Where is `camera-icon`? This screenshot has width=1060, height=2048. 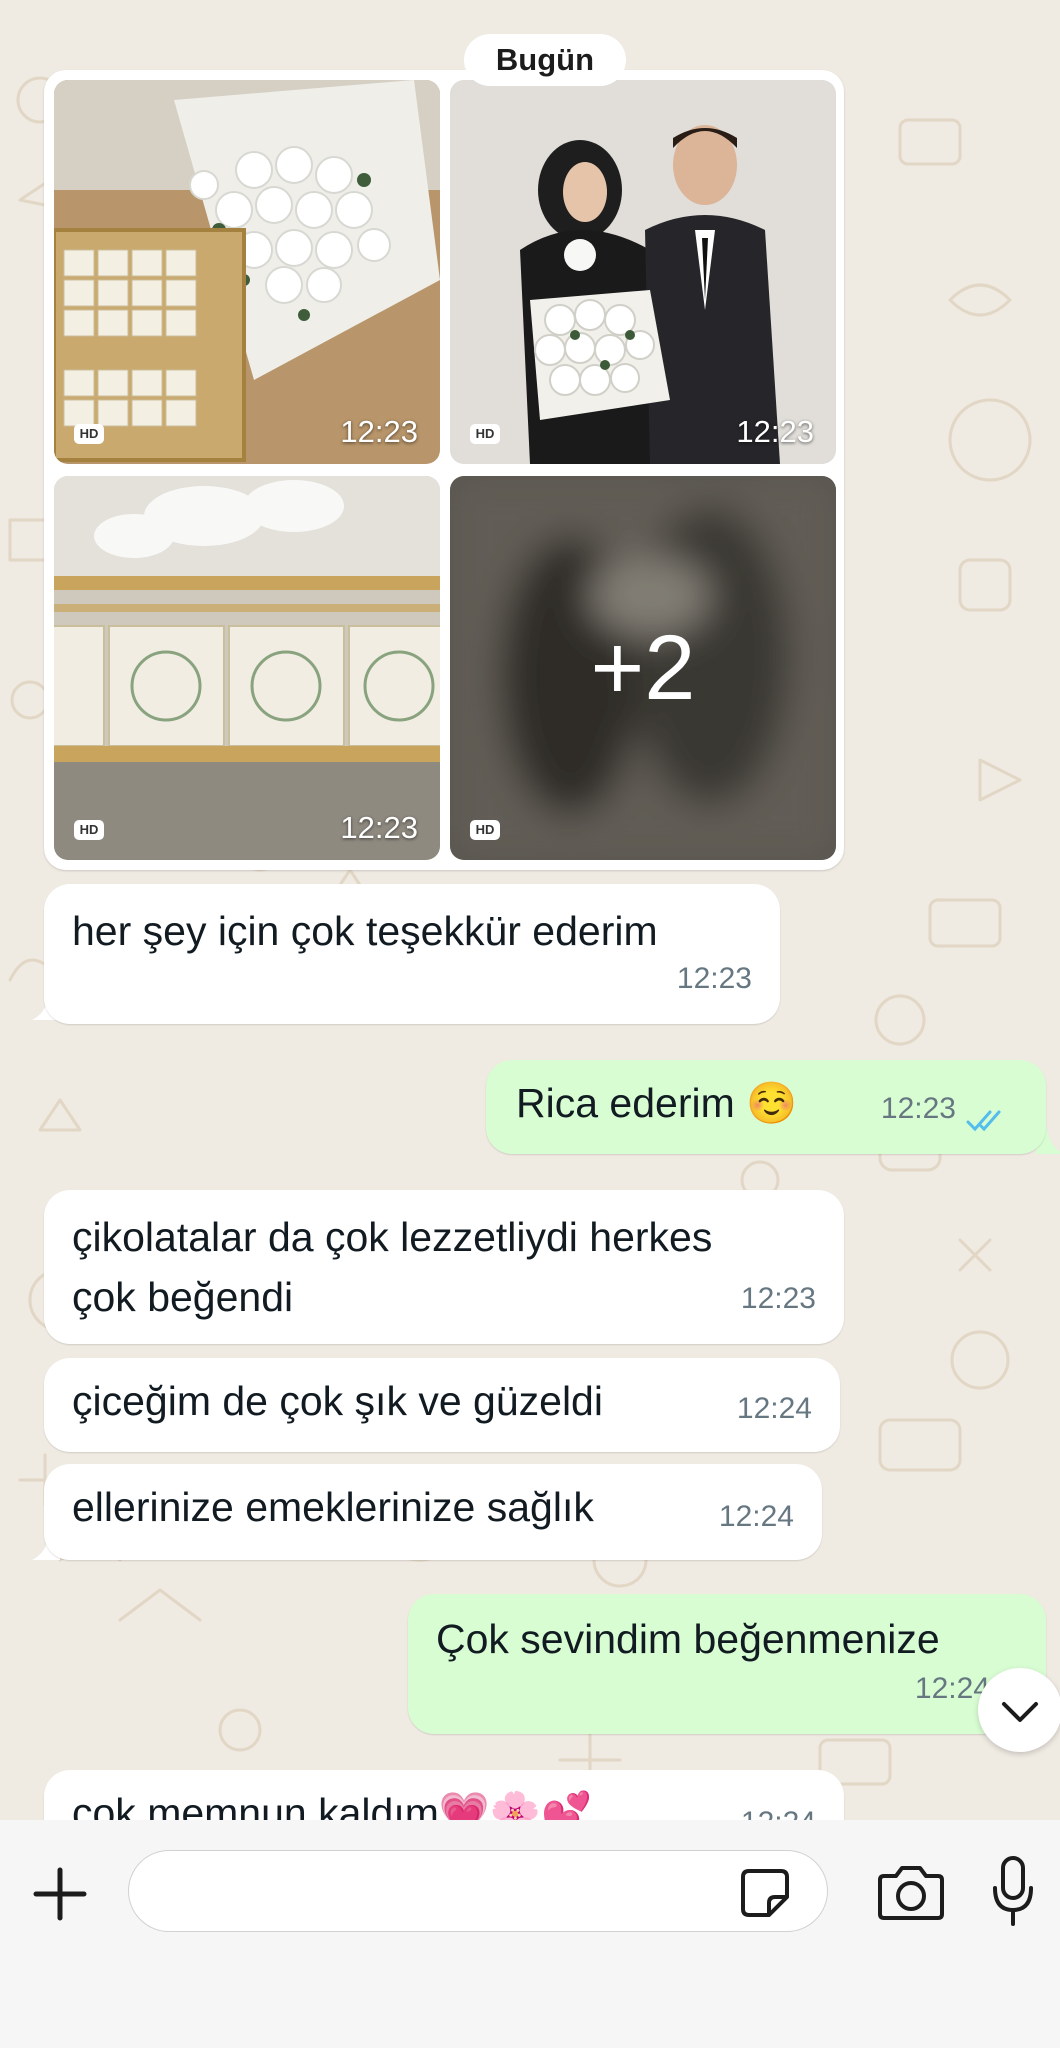
camera-icon is located at coordinates (911, 1892).